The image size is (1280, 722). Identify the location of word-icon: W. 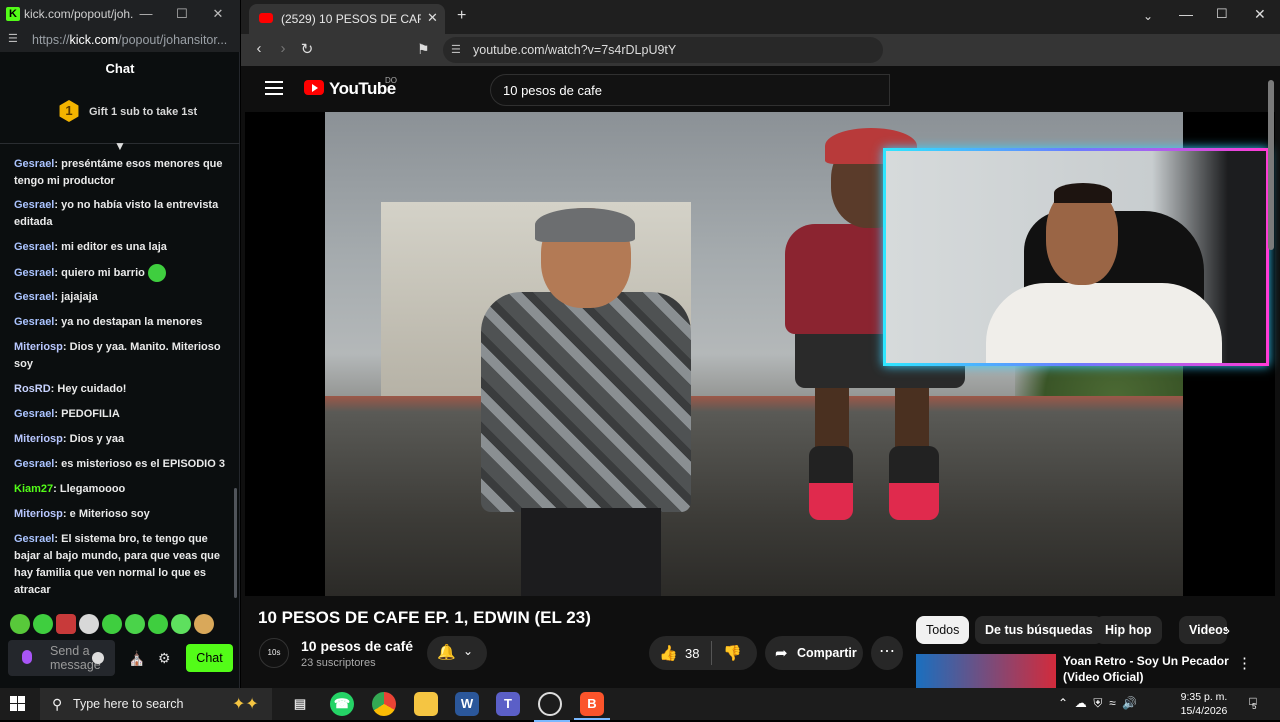
(467, 704).